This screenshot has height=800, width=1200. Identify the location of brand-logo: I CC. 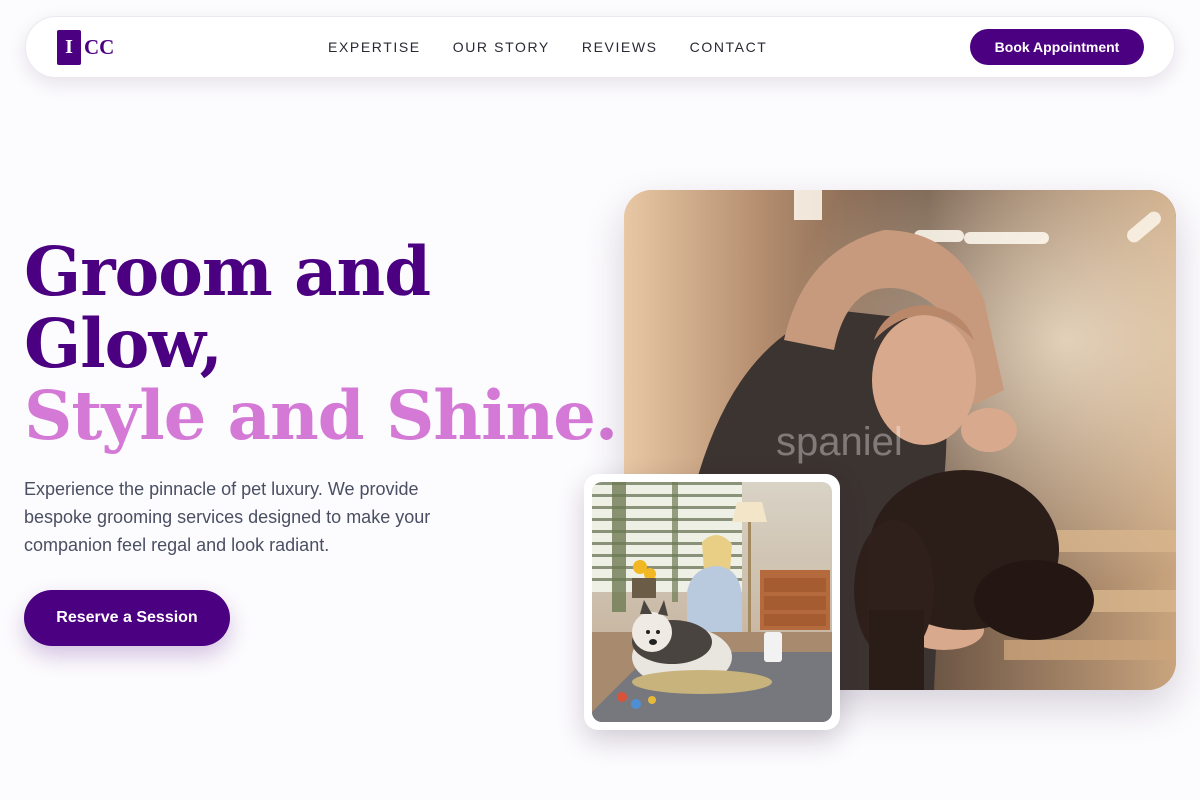
(85, 47).